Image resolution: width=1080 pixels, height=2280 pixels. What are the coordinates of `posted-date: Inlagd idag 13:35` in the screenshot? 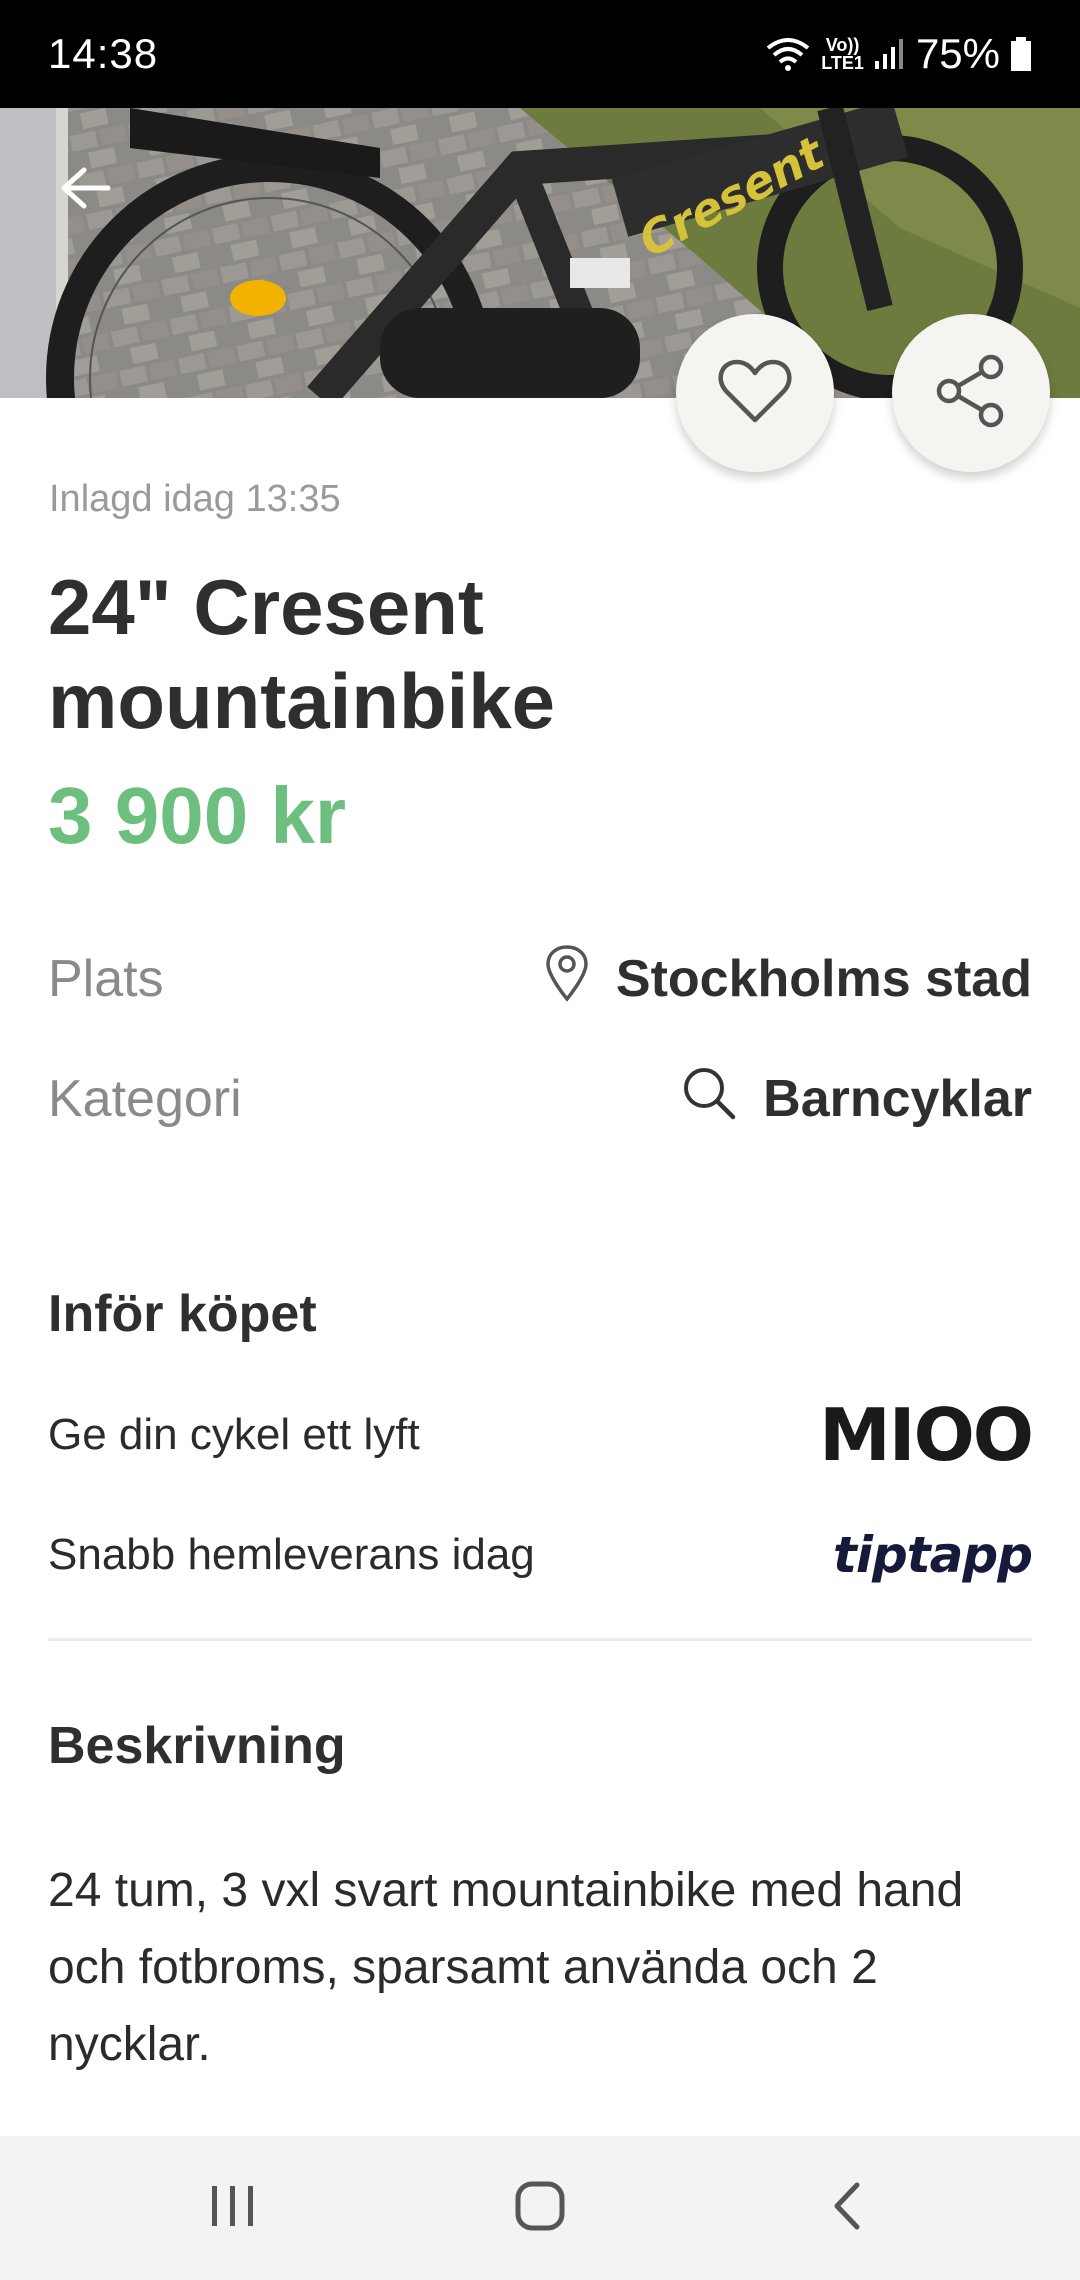 It's located at (195, 499).